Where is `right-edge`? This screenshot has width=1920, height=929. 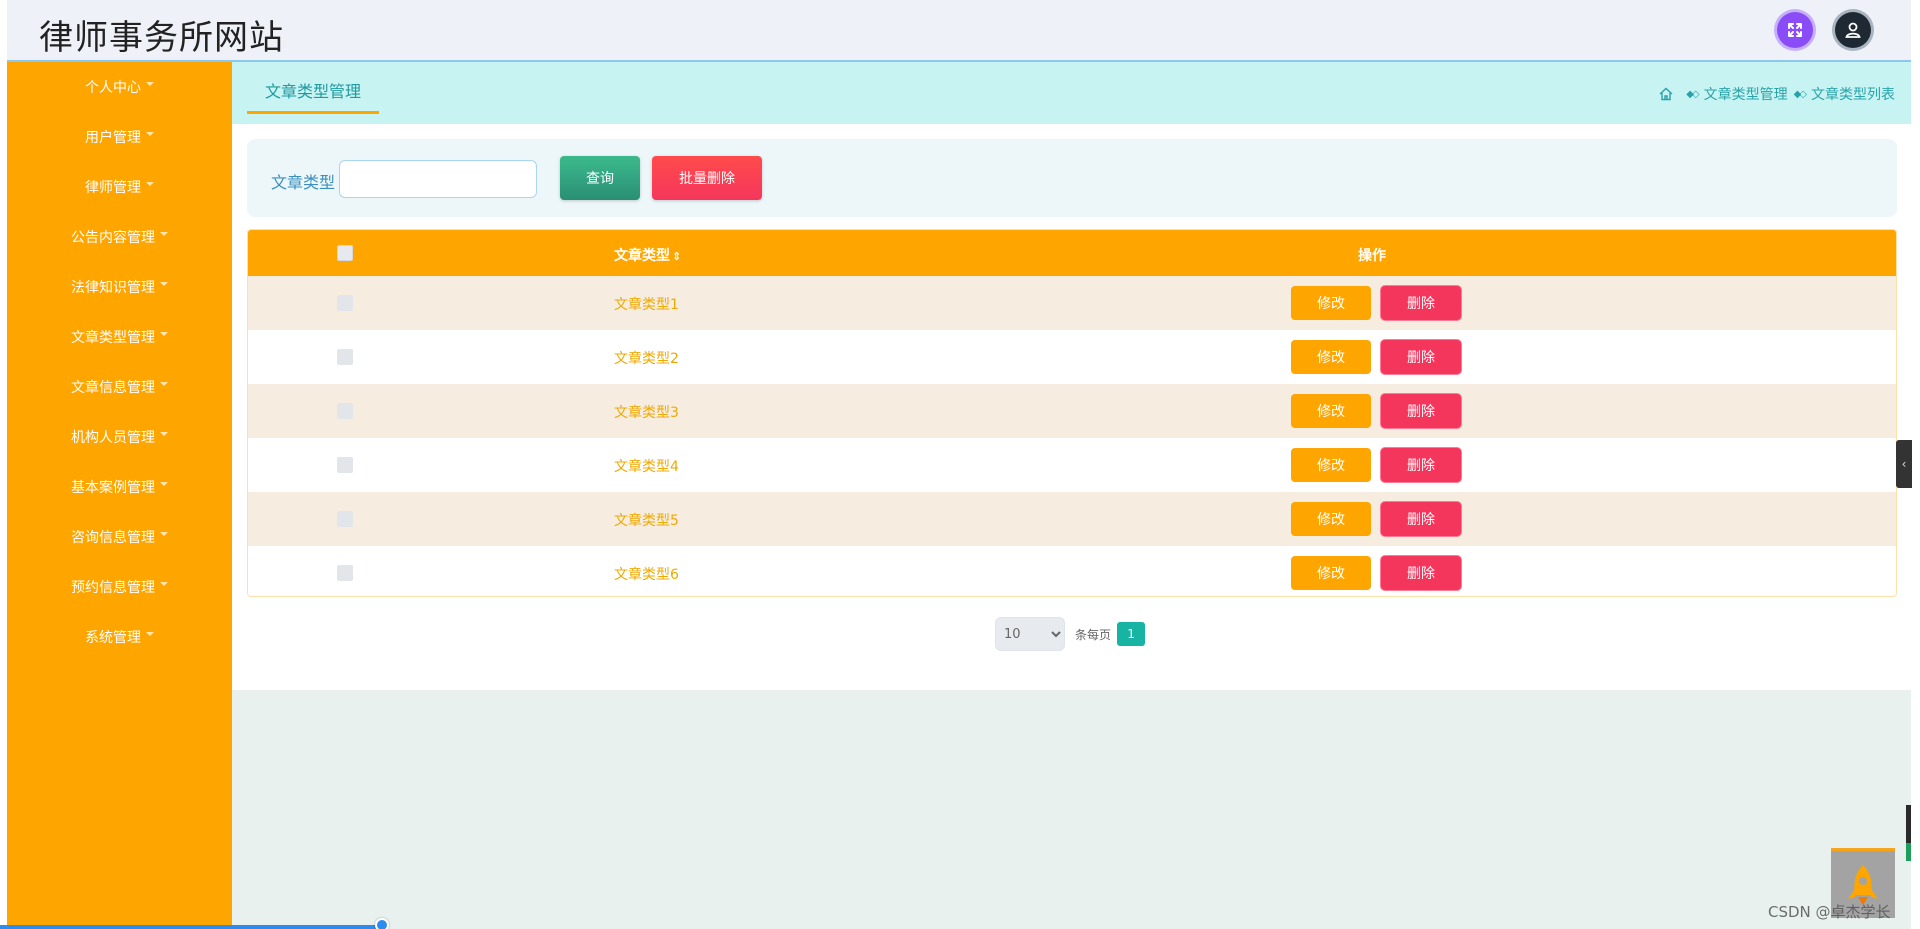
right-edge is located at coordinates (1915, 464).